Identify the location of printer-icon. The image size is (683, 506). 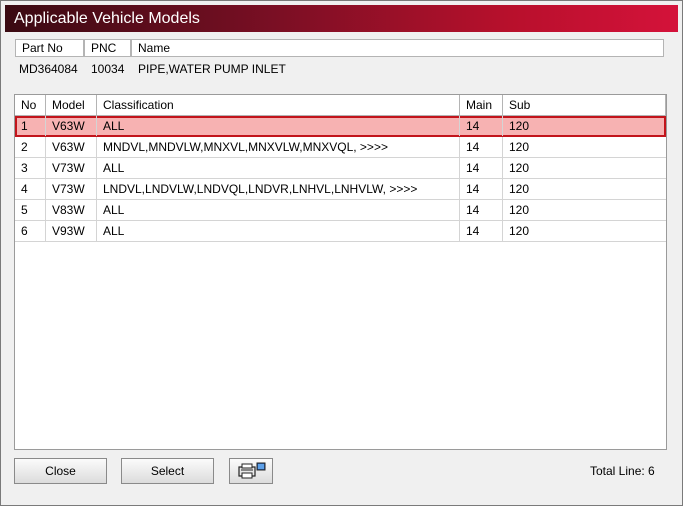
(252, 471).